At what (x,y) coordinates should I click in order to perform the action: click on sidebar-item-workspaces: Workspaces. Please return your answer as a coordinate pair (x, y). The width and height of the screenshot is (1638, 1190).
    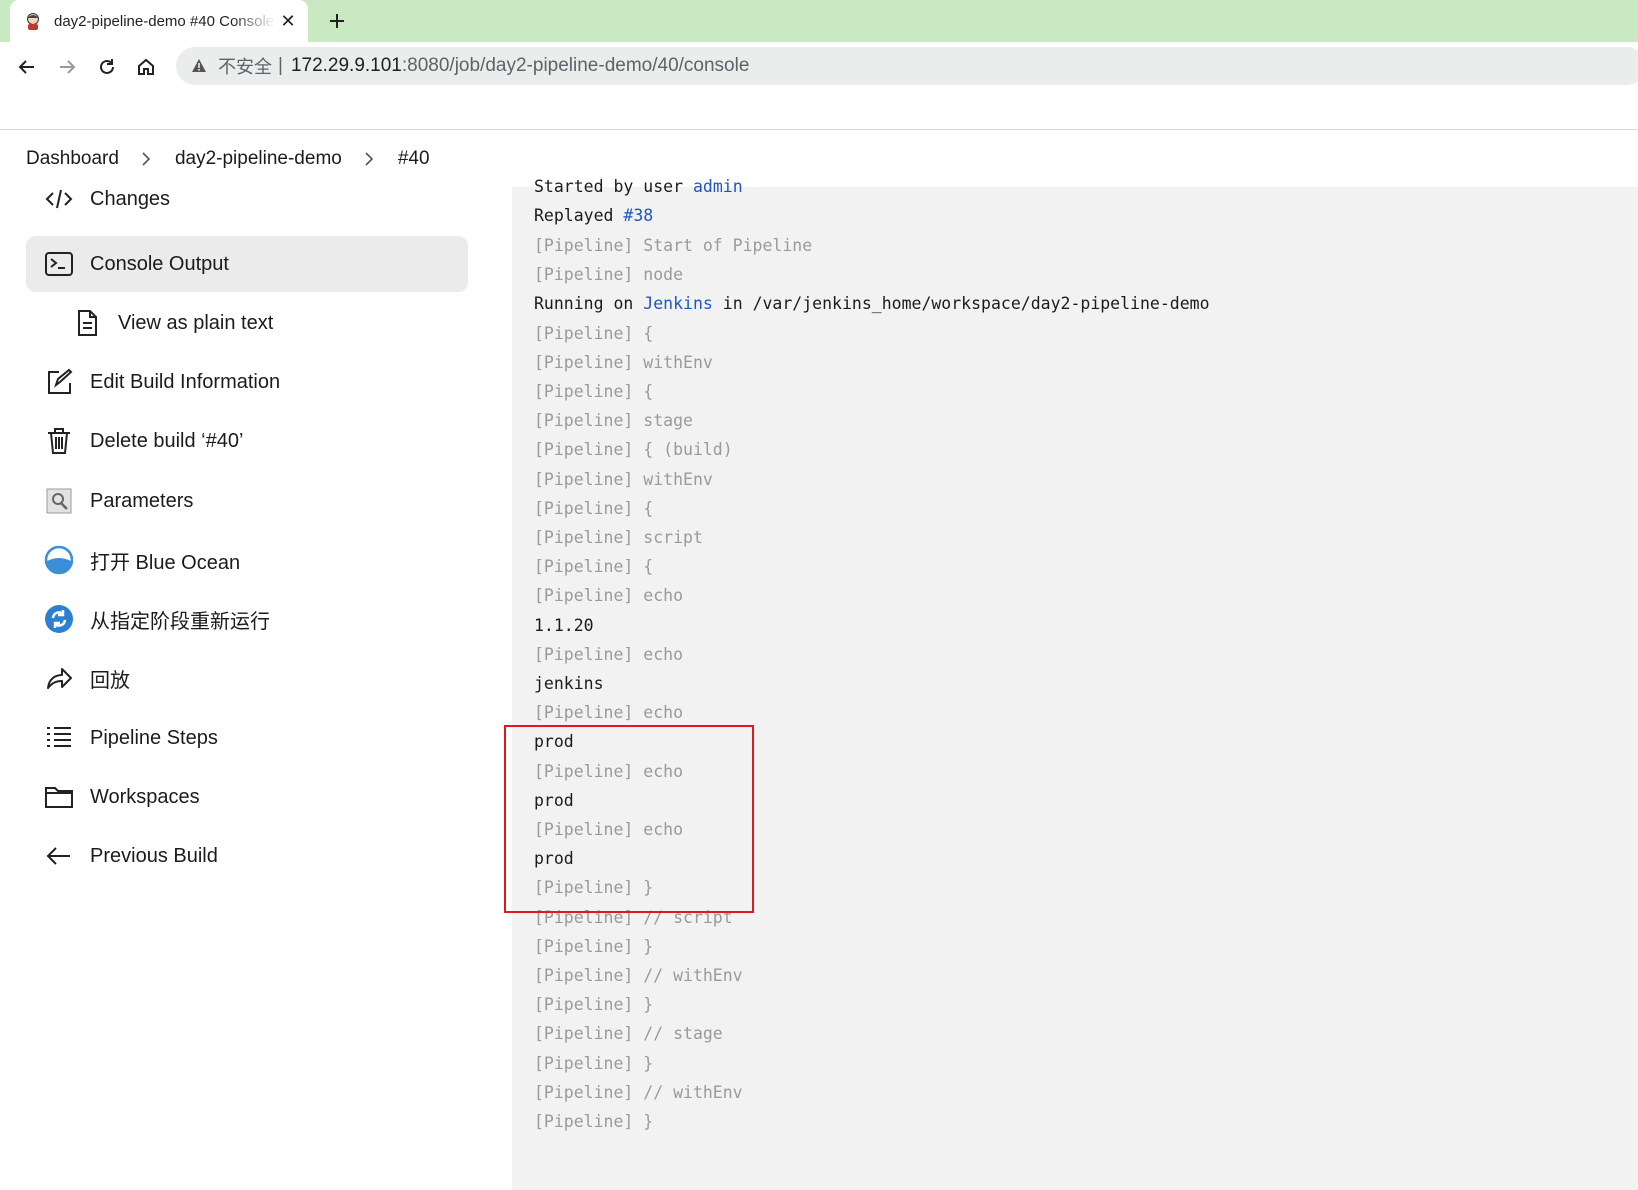
    Looking at the image, I should click on (247, 797).